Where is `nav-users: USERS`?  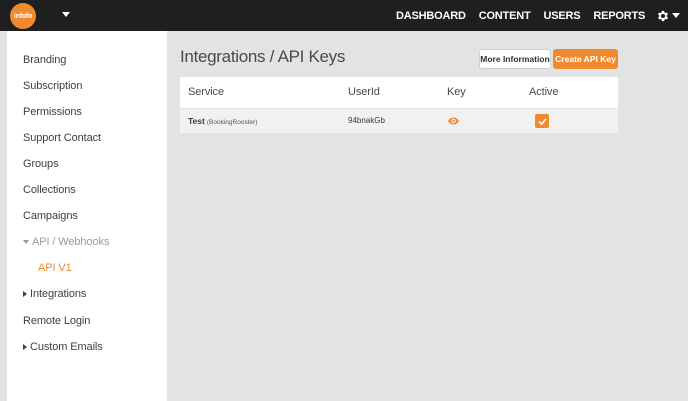
nav-users: USERS is located at coordinates (561, 16).